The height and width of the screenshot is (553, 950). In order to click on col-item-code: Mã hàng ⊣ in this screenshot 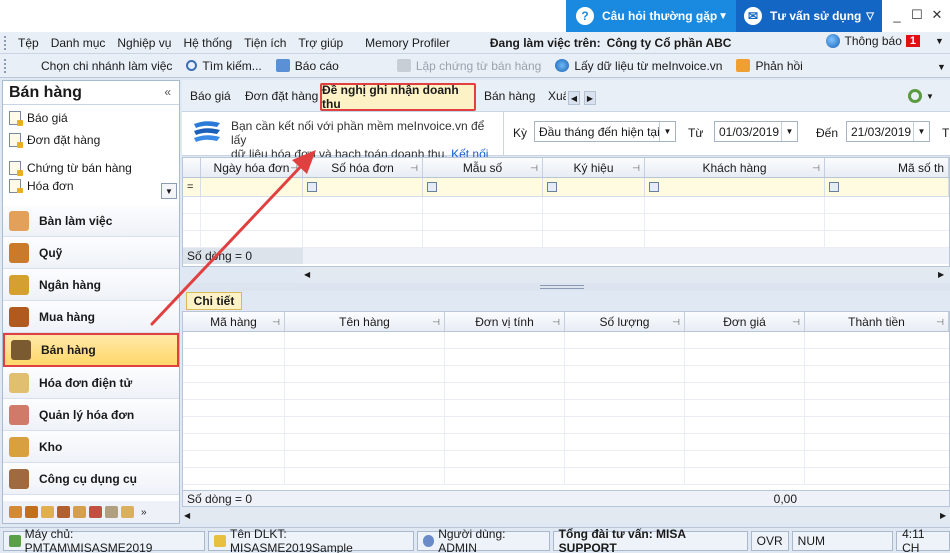, I will do `click(234, 321)`.